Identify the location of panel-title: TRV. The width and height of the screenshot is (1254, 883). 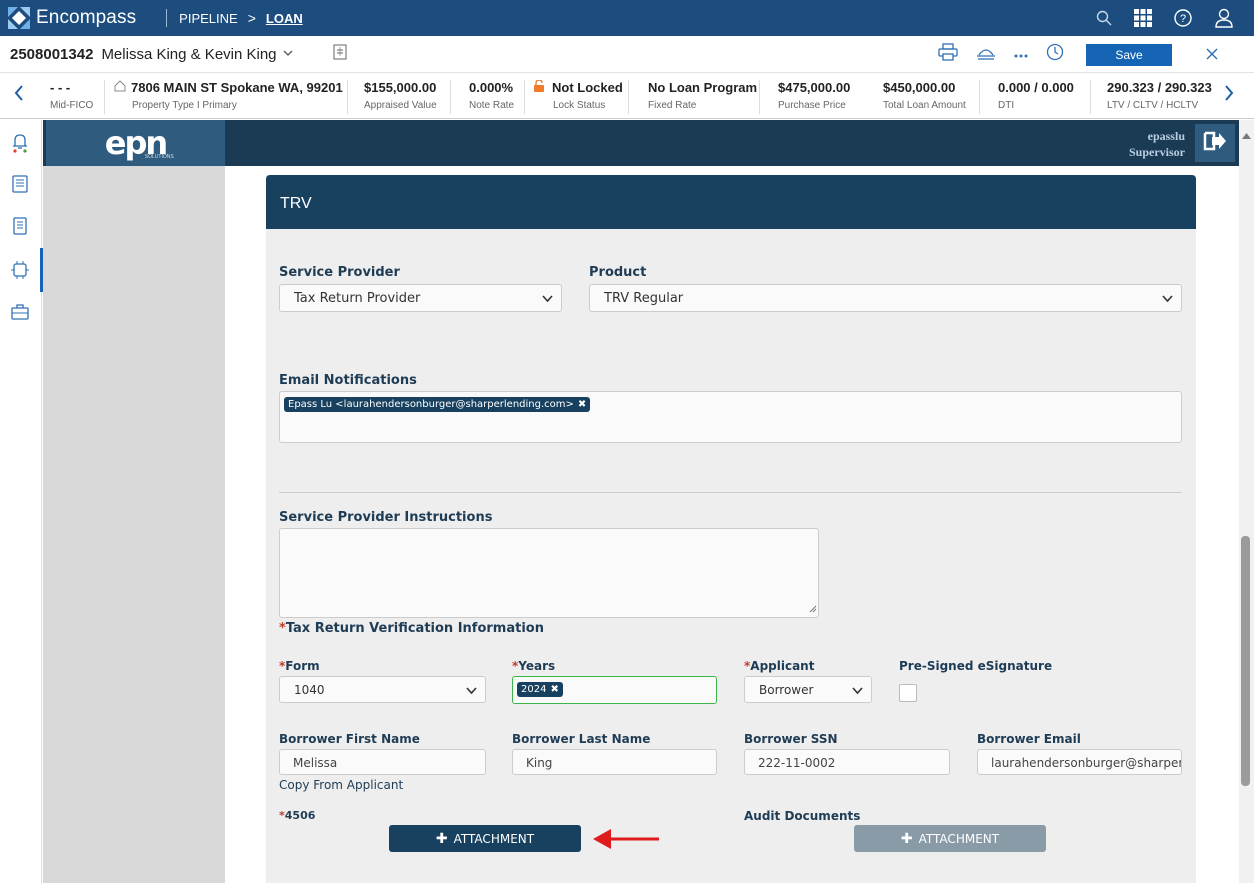
(731, 202).